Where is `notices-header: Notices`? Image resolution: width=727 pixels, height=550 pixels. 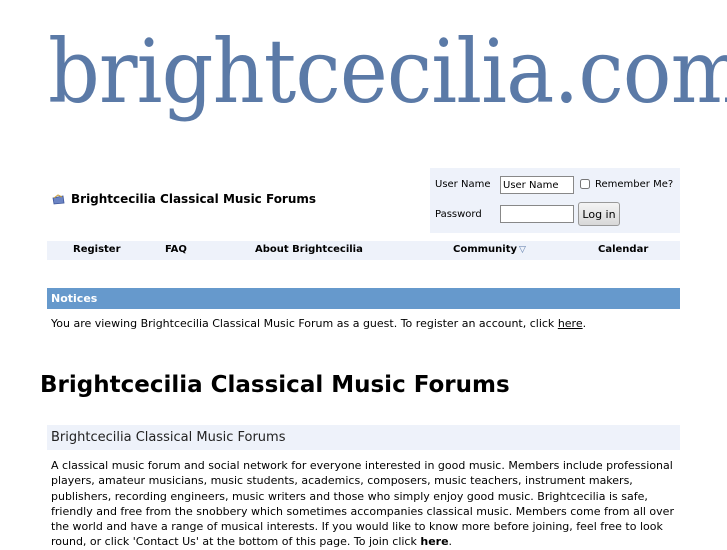 notices-header: Notices is located at coordinates (363, 298).